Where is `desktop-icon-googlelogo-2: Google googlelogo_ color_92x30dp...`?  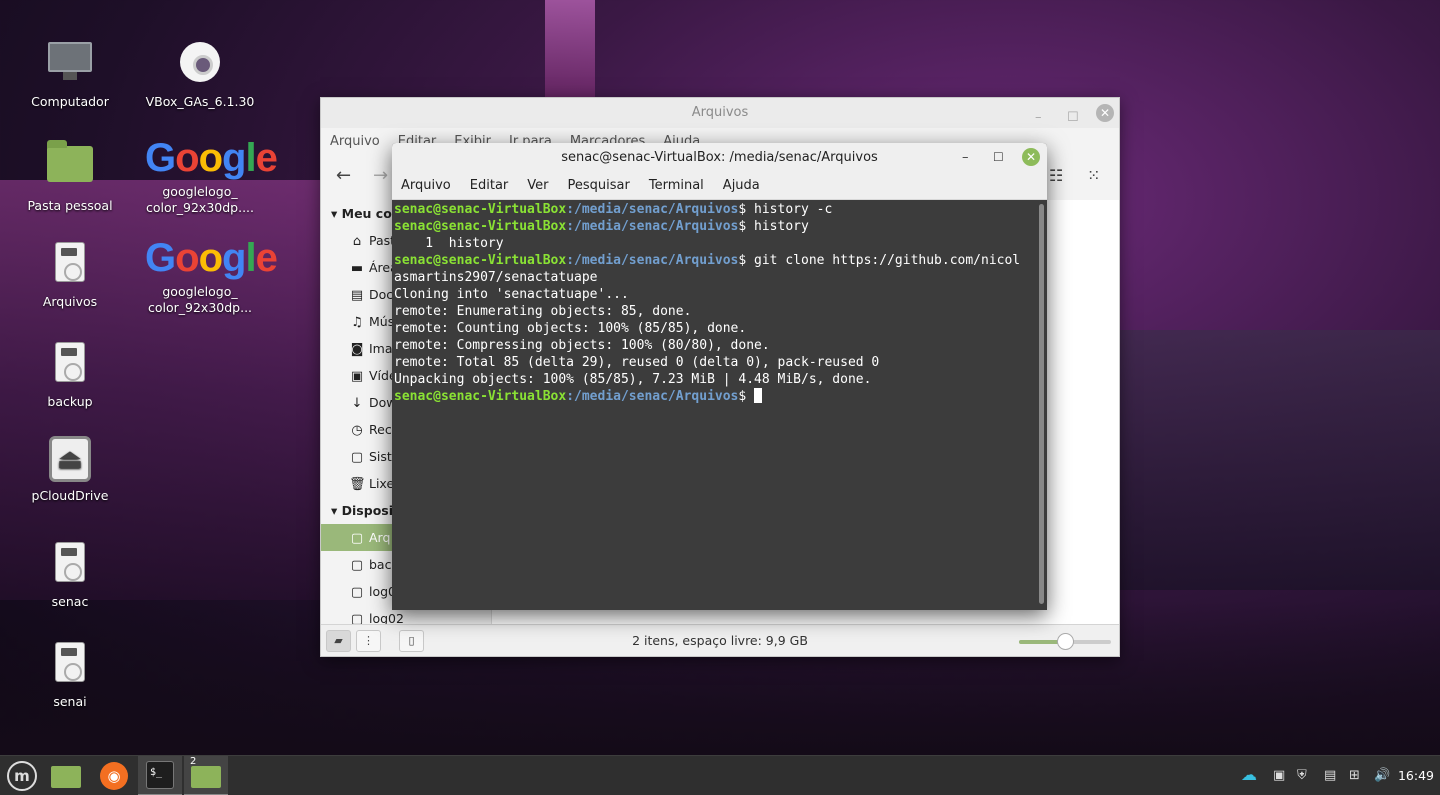
desktop-icon-googlelogo-2: Google googlelogo_ color_92x30dp... is located at coordinates (211, 275).